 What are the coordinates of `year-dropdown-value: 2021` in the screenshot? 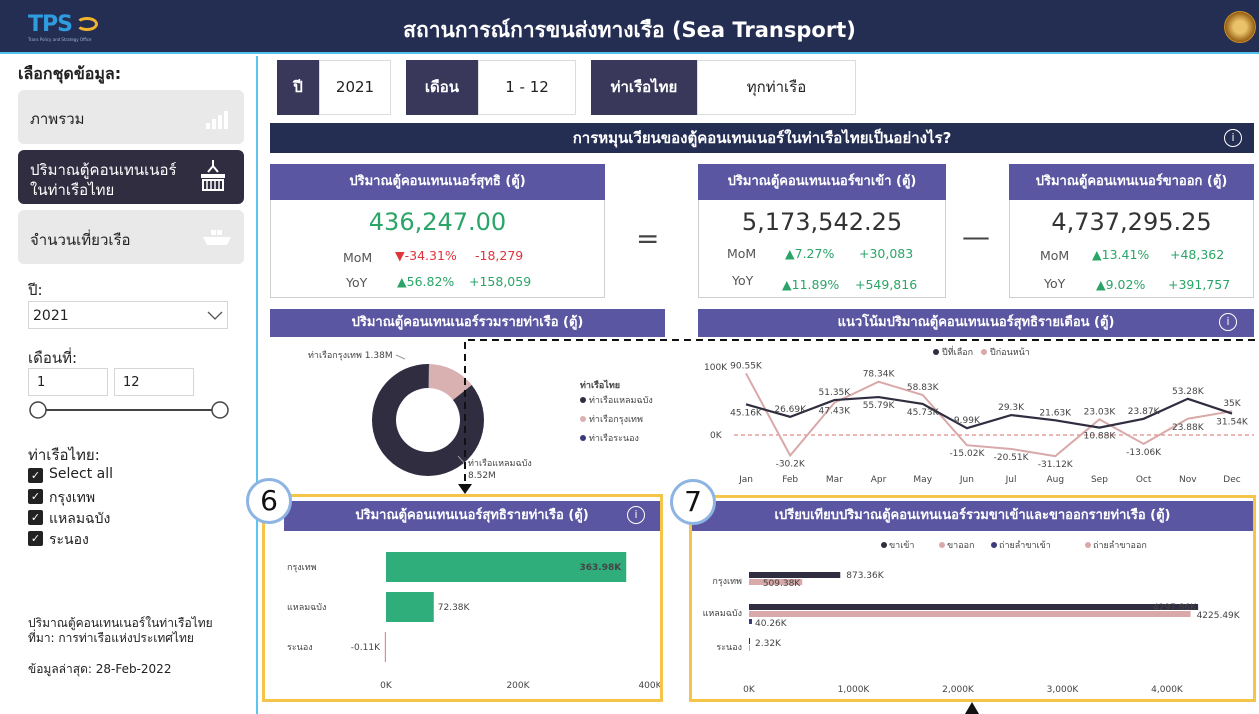 It's located at (51, 316).